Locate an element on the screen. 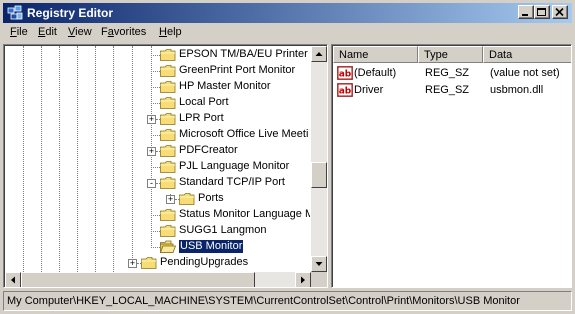 Image resolution: width=575 pixels, height=314 pixels. tree-node-label: GreenPrint Port Monitor is located at coordinates (237, 70).